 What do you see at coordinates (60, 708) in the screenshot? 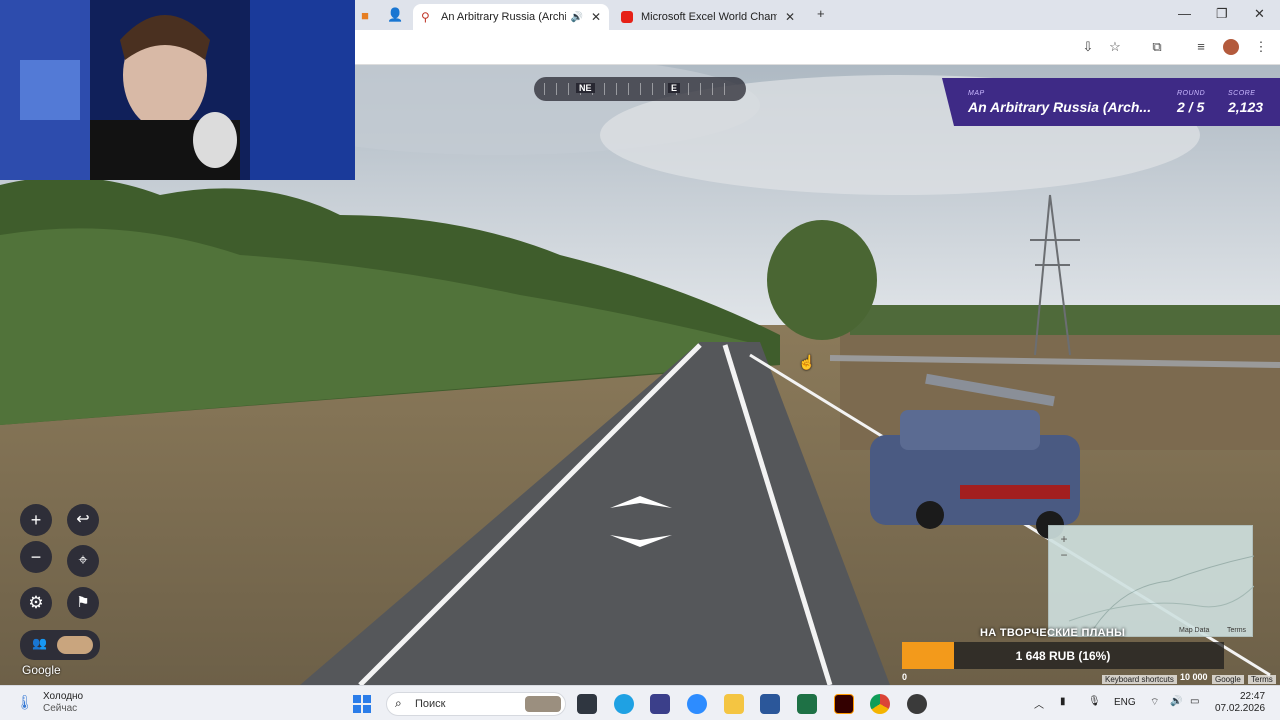
I see `weather-subtitle: Сейчас` at bounding box center [60, 708].